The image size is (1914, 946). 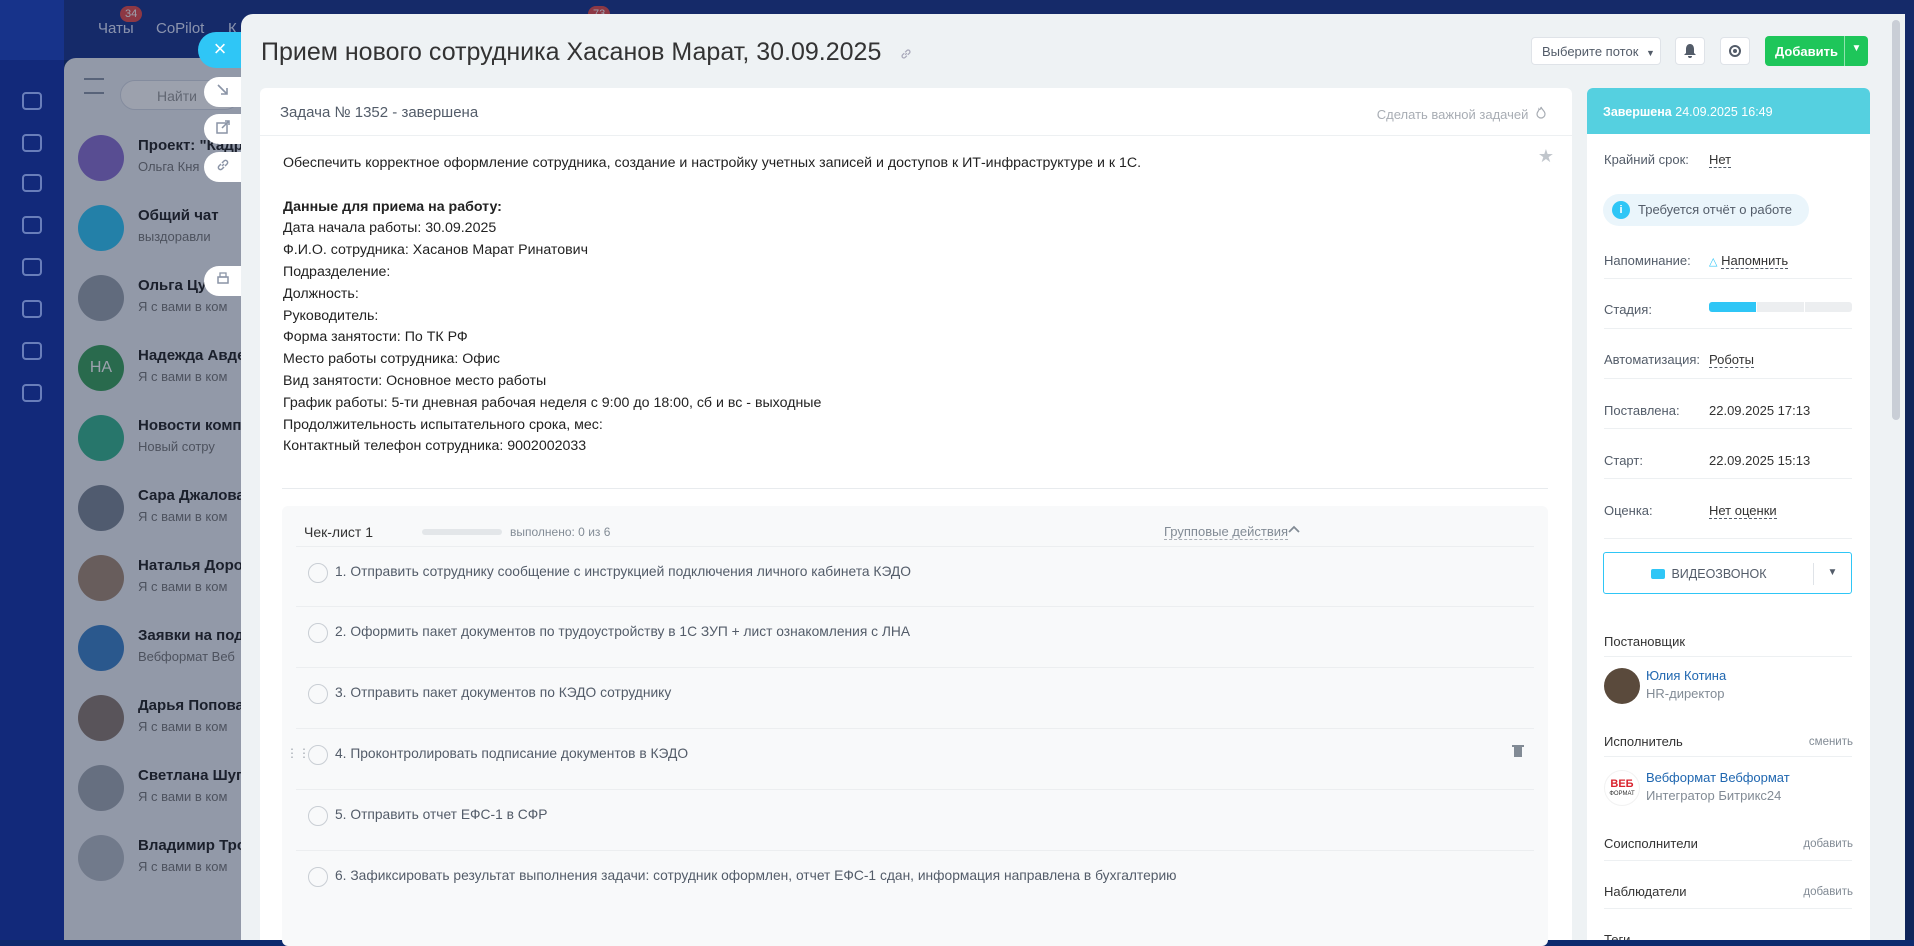 I want to click on group-actions-link: Групповые действия, so click(x=1226, y=532).